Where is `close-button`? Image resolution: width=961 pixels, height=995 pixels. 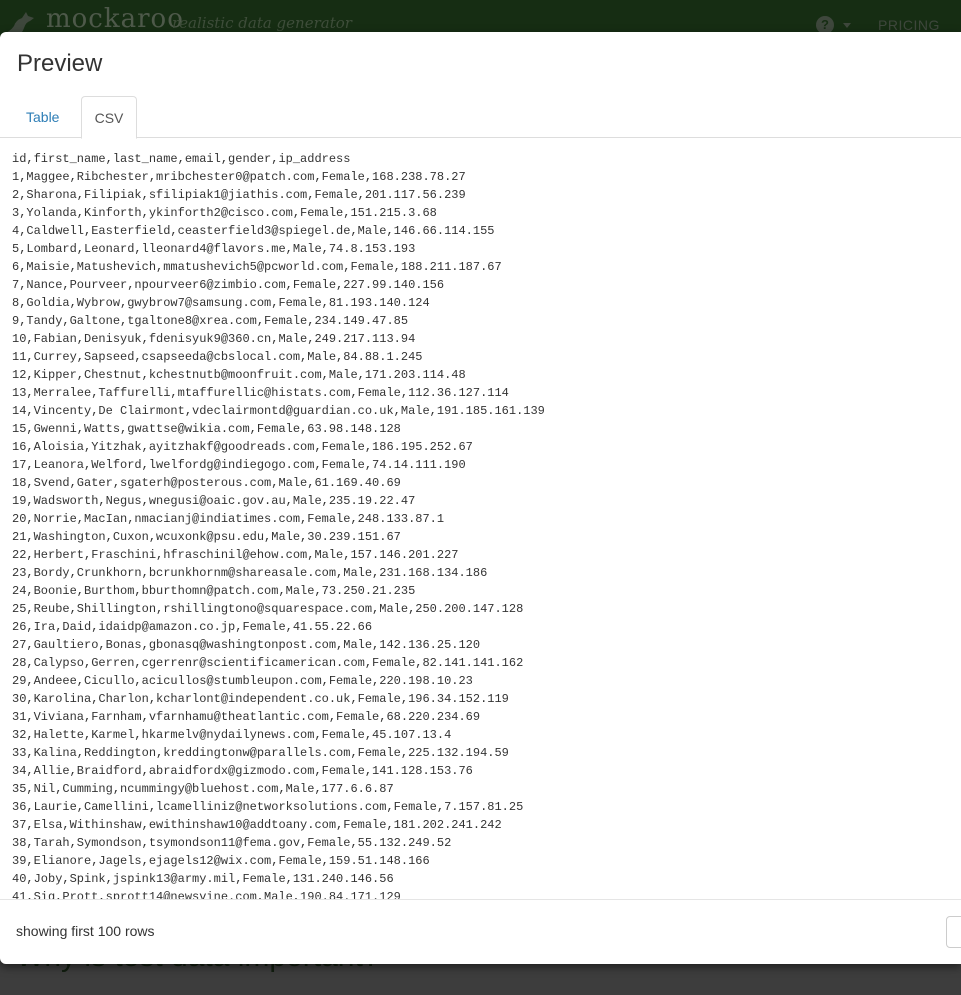
close-button is located at coordinates (953, 932).